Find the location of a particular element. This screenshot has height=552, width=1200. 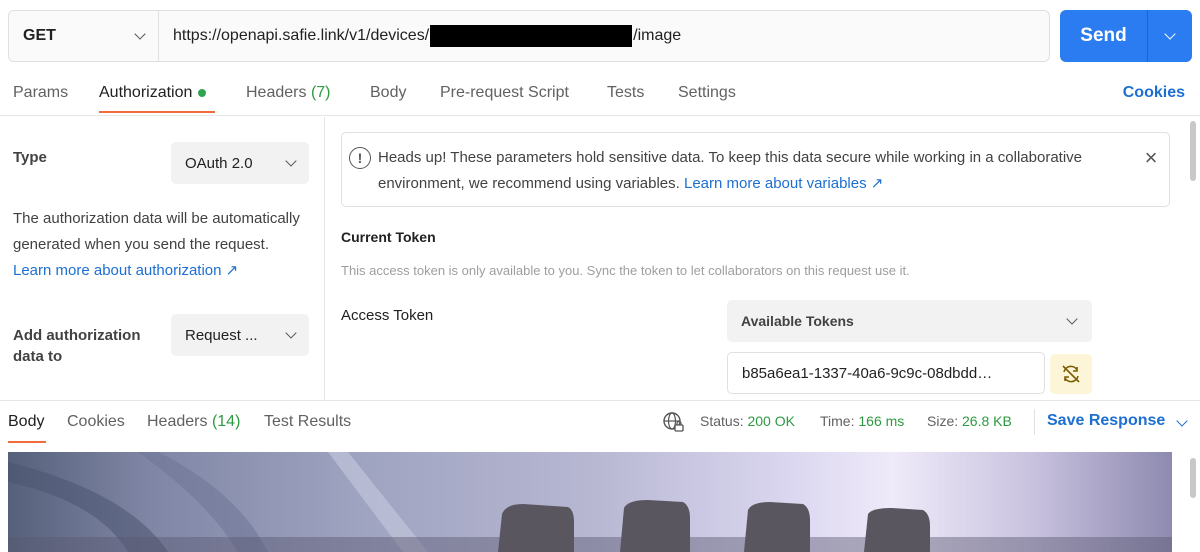

tab-authorization: Authorization is located at coordinates (153, 93).